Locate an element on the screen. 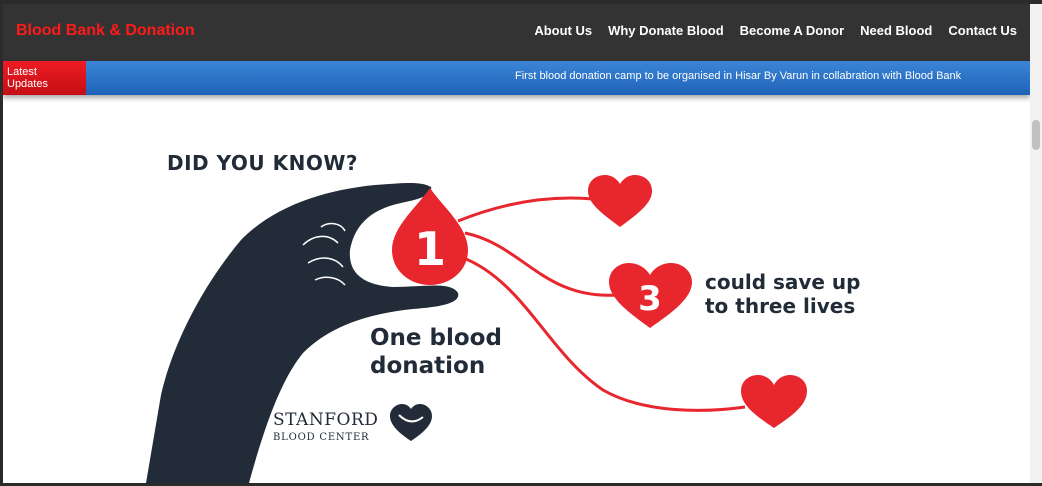  heart-number: 3 is located at coordinates (650, 299).